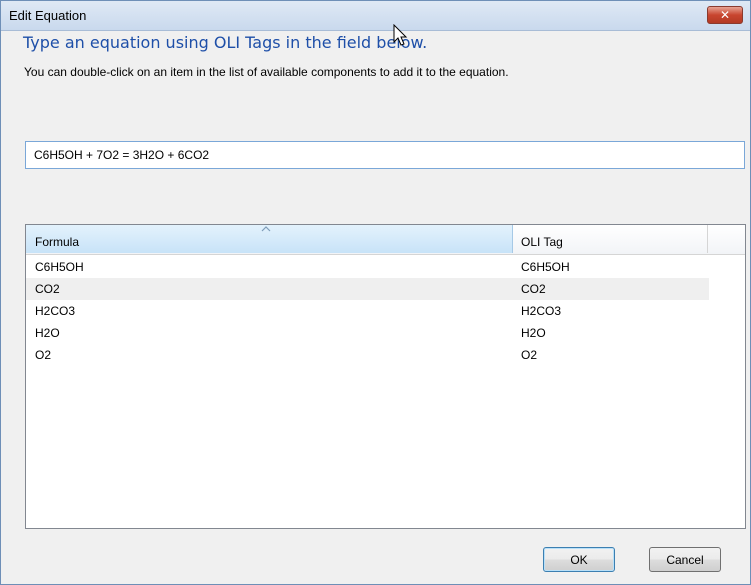  What do you see at coordinates (385, 155) in the screenshot?
I see `equation-input` at bounding box center [385, 155].